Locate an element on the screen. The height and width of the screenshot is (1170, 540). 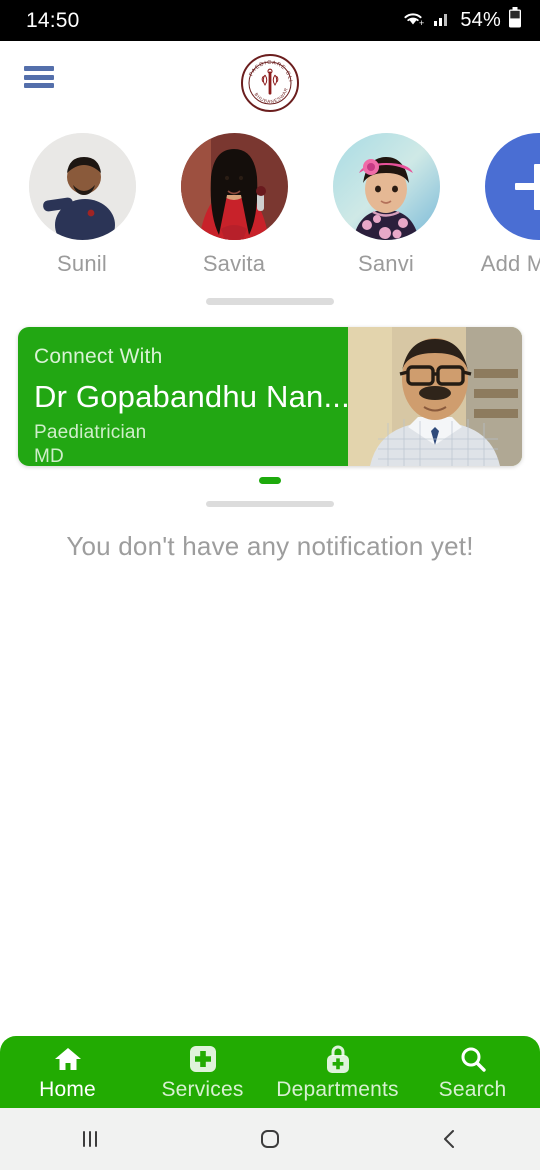
member-label: Savita is located at coordinates (234, 263).